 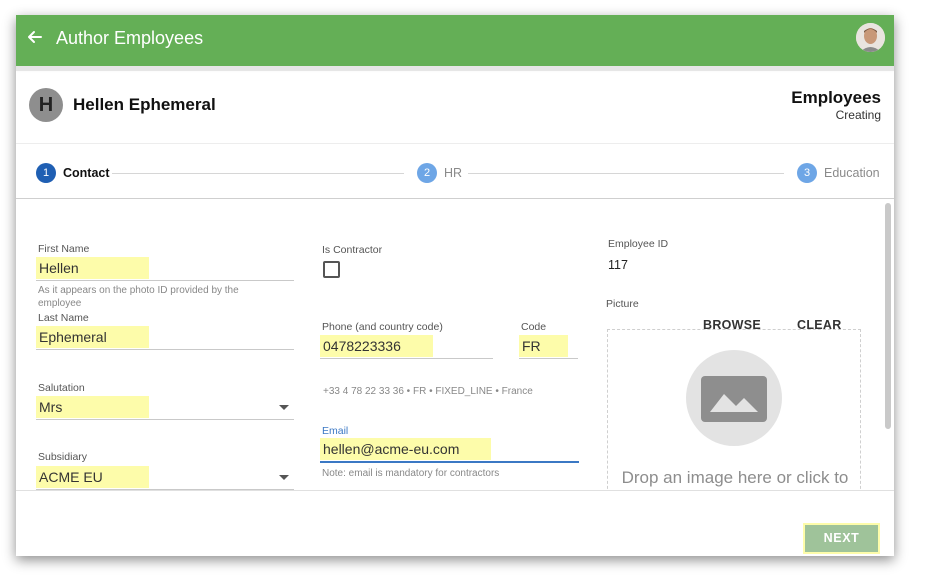 I want to click on last-name-field: Ephemeral, so click(x=92, y=337).